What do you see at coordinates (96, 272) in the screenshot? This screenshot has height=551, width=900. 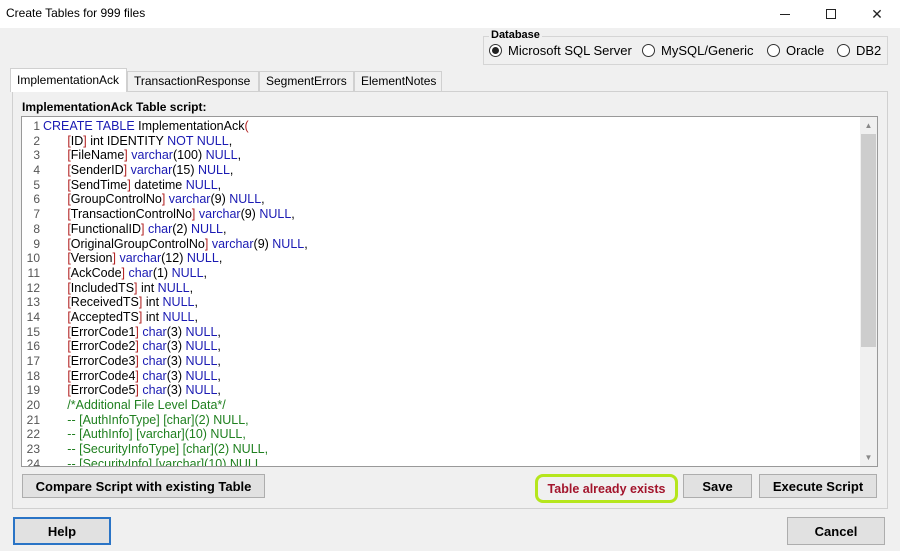 I see `code-token: AckCode` at bounding box center [96, 272].